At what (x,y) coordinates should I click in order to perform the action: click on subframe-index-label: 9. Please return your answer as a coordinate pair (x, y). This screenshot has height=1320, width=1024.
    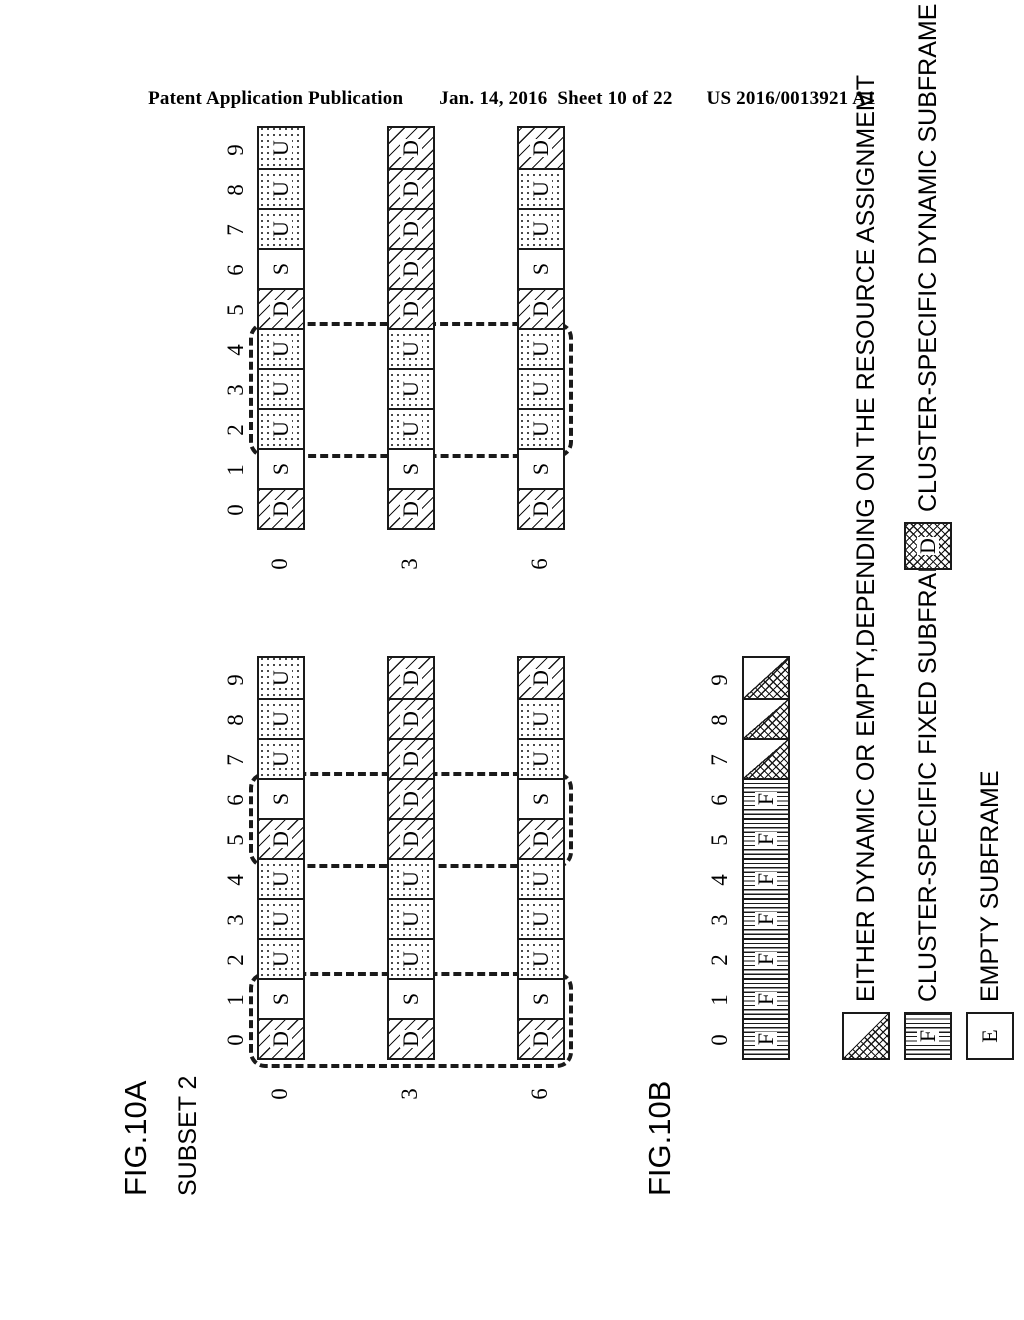
    Looking at the image, I should click on (235, 150).